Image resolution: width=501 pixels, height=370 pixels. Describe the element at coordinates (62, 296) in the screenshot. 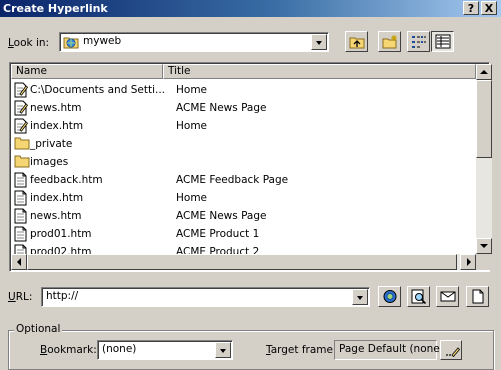

I see `url-input: http://` at that location.